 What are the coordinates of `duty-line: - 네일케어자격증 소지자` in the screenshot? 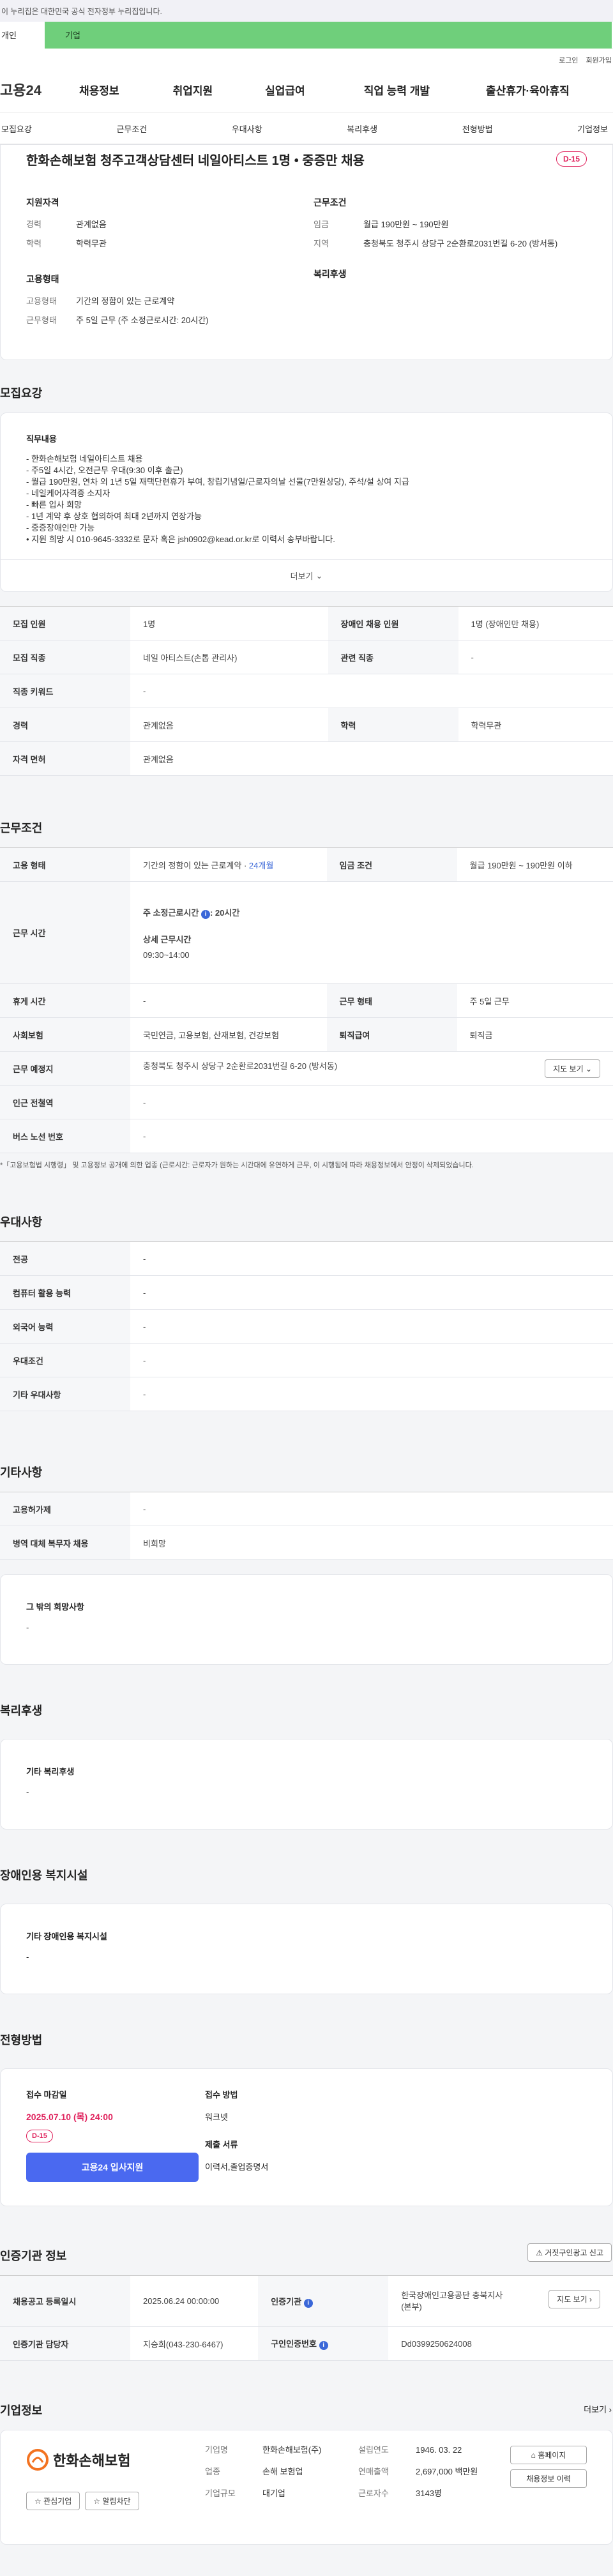 It's located at (68, 494).